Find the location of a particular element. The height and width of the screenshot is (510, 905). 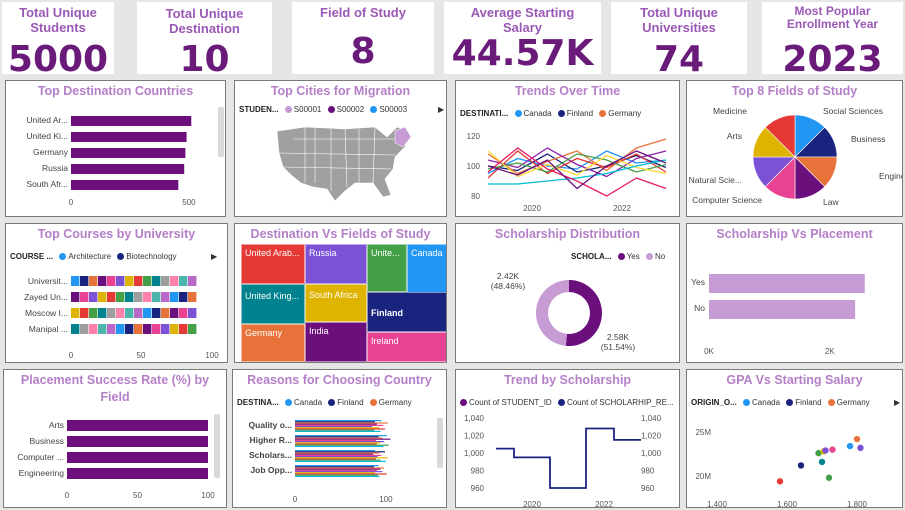

legend: DESTINA... Canada Finland Germany is located at coordinates (324, 402).